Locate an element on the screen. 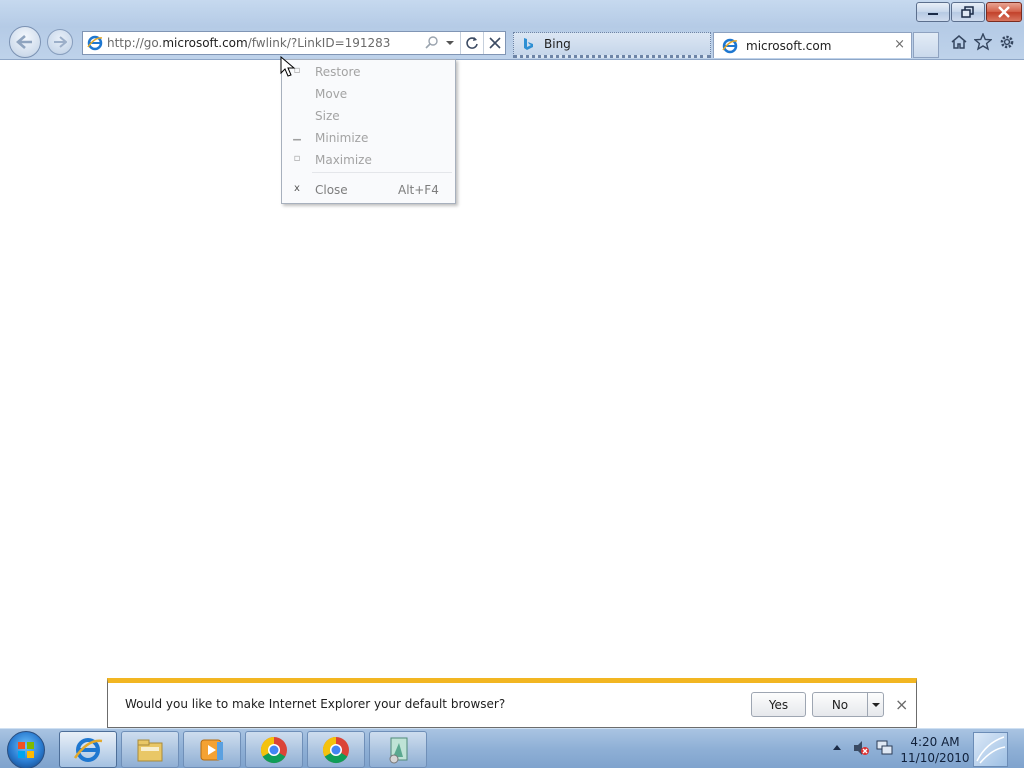  minimize-icon: ▁ is located at coordinates (297, 135).